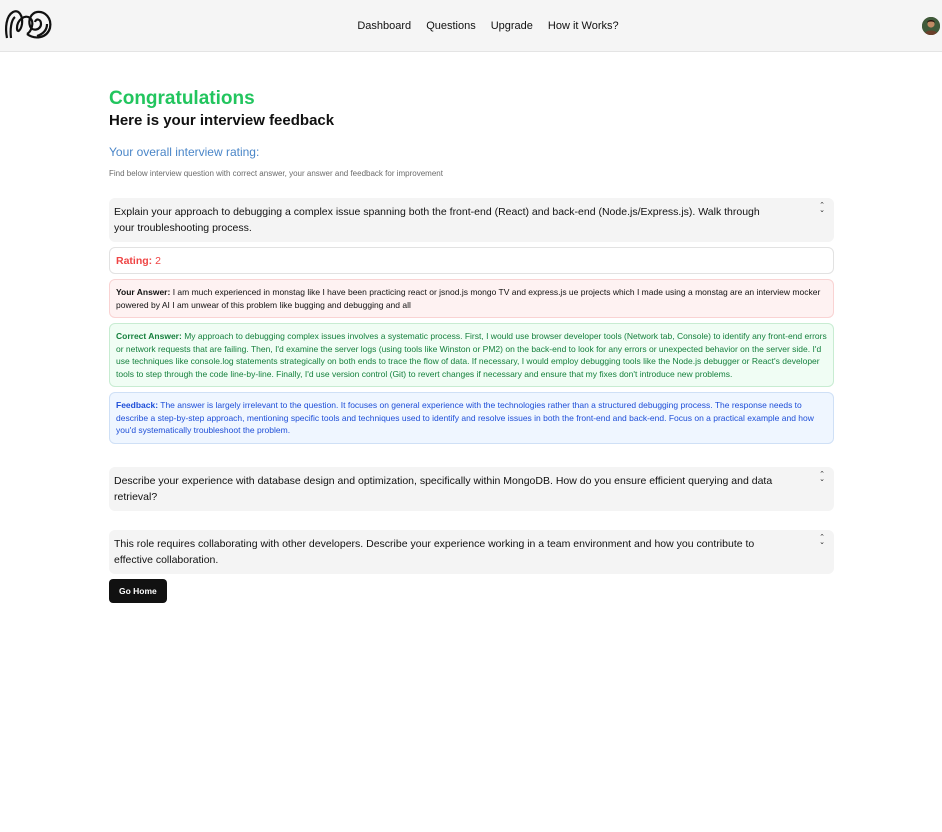  What do you see at coordinates (134, 261) in the screenshot?
I see `rating-label: Rating:` at bounding box center [134, 261].